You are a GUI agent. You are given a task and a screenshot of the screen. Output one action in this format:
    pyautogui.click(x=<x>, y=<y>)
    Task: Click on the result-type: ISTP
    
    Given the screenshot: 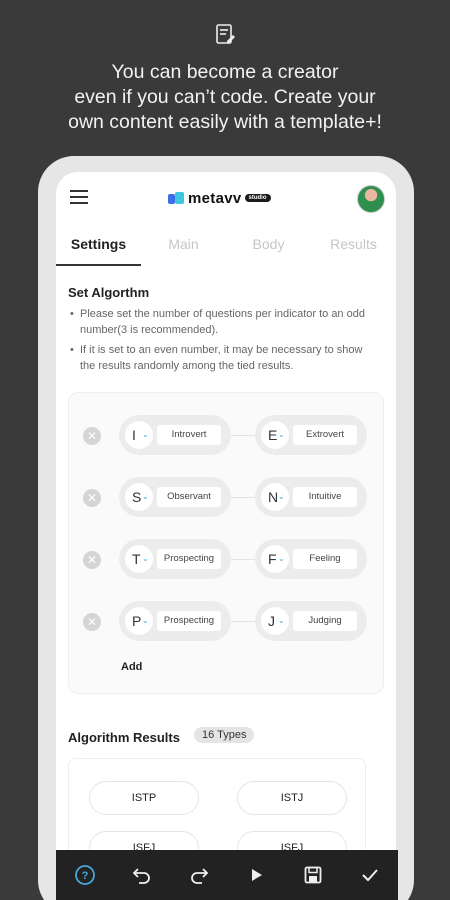 What is the action you would take?
    pyautogui.click(x=144, y=798)
    